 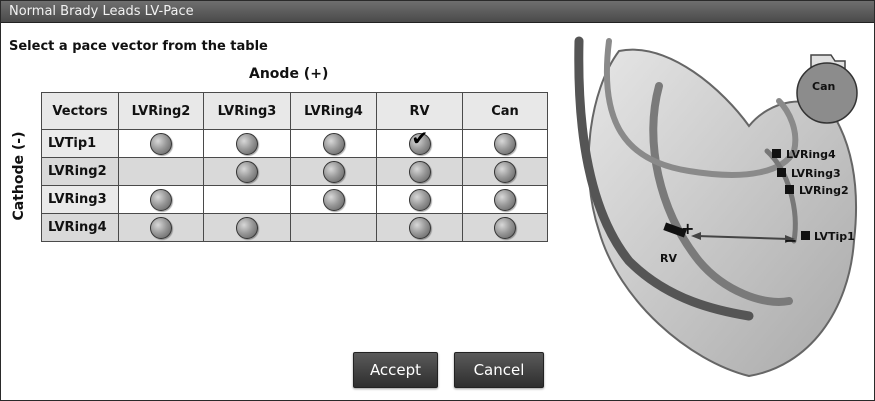 What do you see at coordinates (805, 235) in the screenshot?
I see `lvtip1-marker` at bounding box center [805, 235].